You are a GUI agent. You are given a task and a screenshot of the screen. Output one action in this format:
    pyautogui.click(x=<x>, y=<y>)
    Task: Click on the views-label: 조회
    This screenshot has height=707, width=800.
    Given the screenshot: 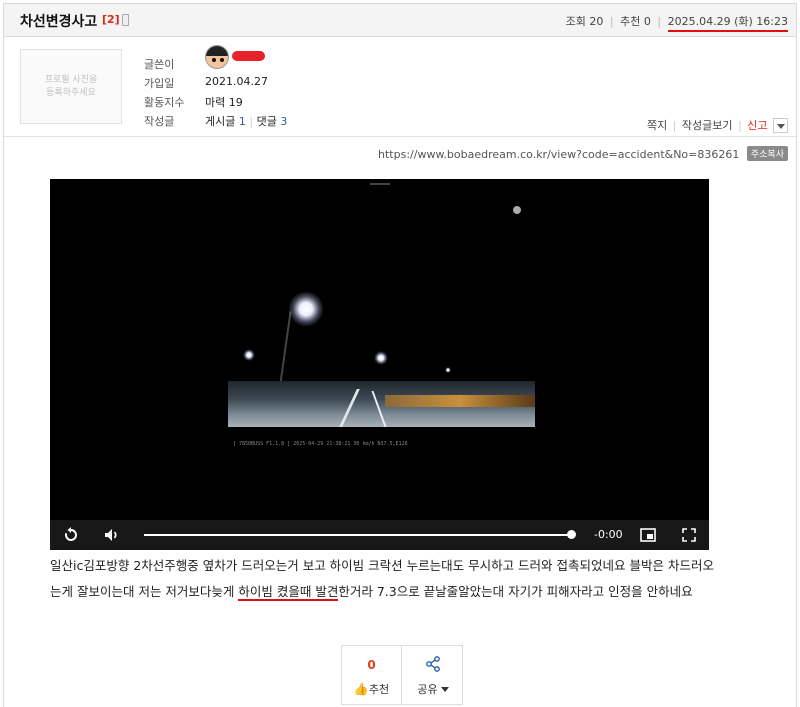 What is the action you would take?
    pyautogui.click(x=575, y=21)
    